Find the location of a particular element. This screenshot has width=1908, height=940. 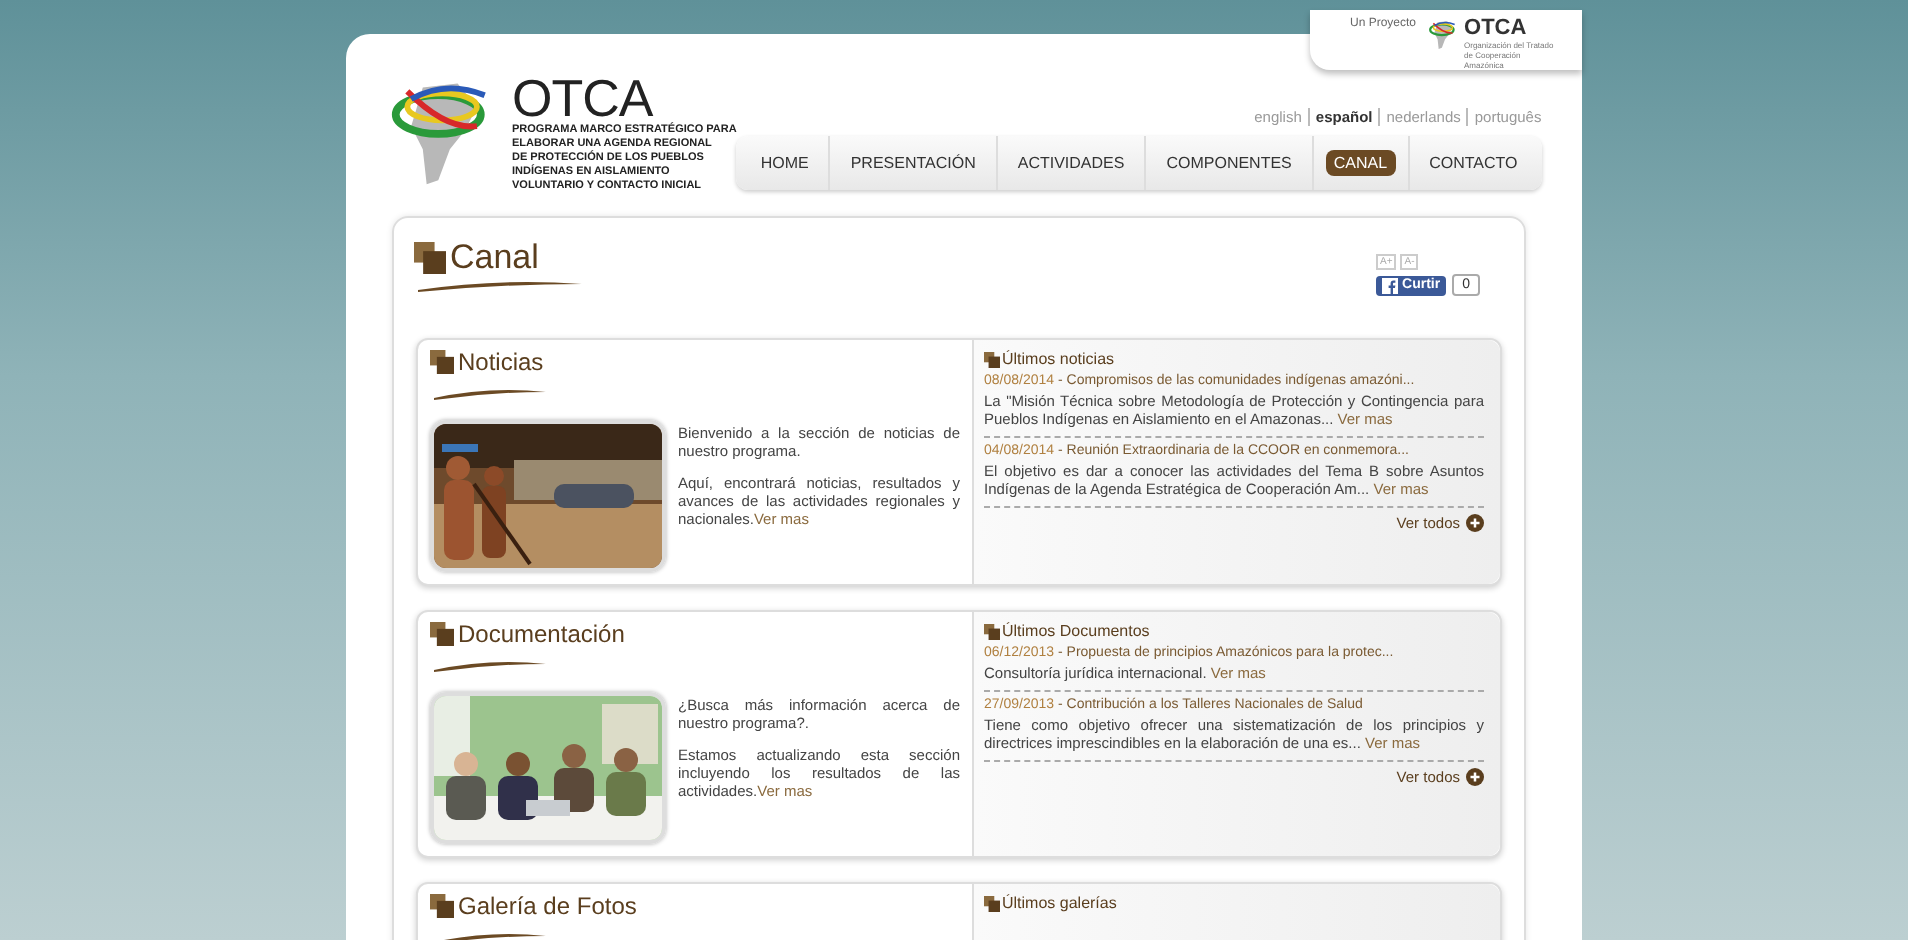

list-title: Últimos galerías is located at coordinates (1059, 903).